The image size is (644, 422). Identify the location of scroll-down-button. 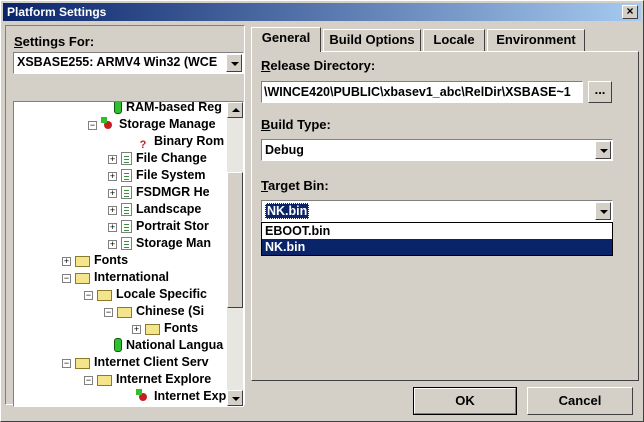
(235, 398).